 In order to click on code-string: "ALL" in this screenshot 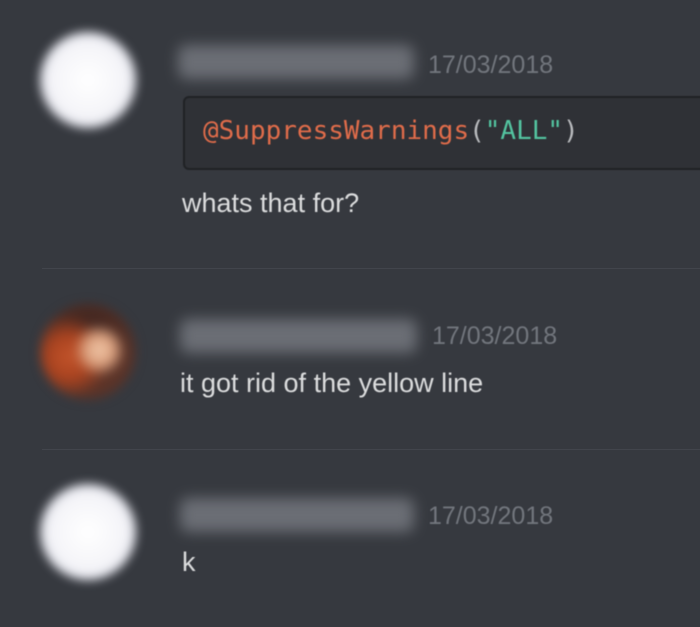, I will do `click(524, 131)`.